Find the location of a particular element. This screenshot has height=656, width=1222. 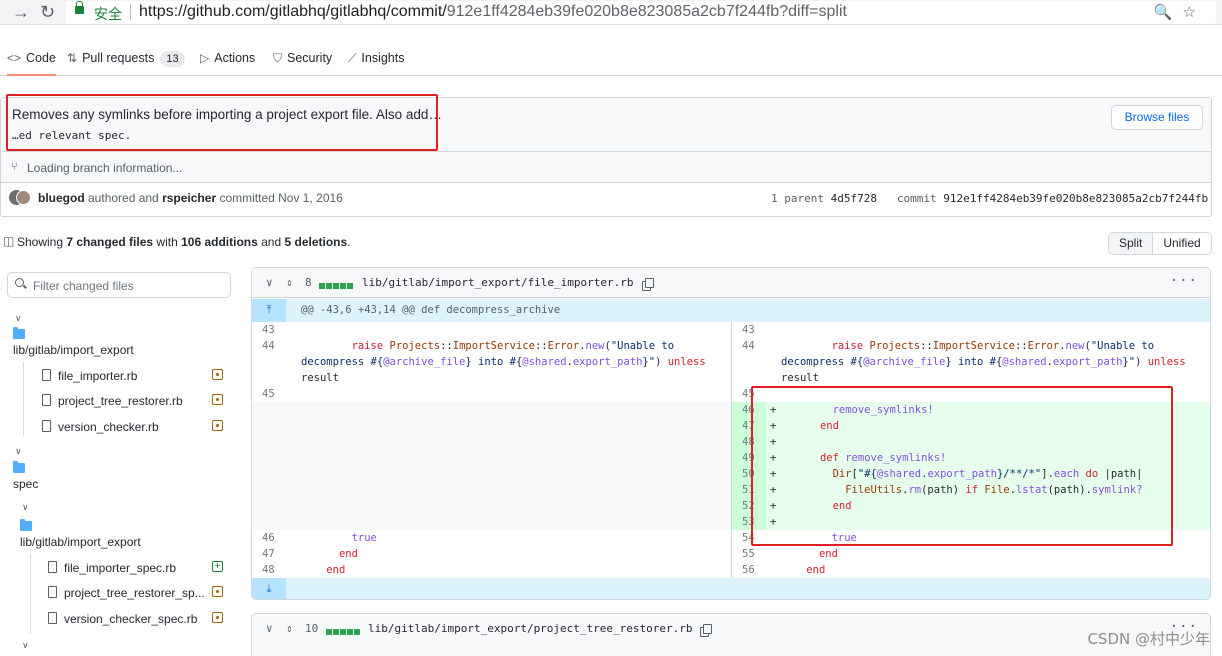

tab-pull-requests: ⇅ Pull requests 13 is located at coordinates (126, 59).